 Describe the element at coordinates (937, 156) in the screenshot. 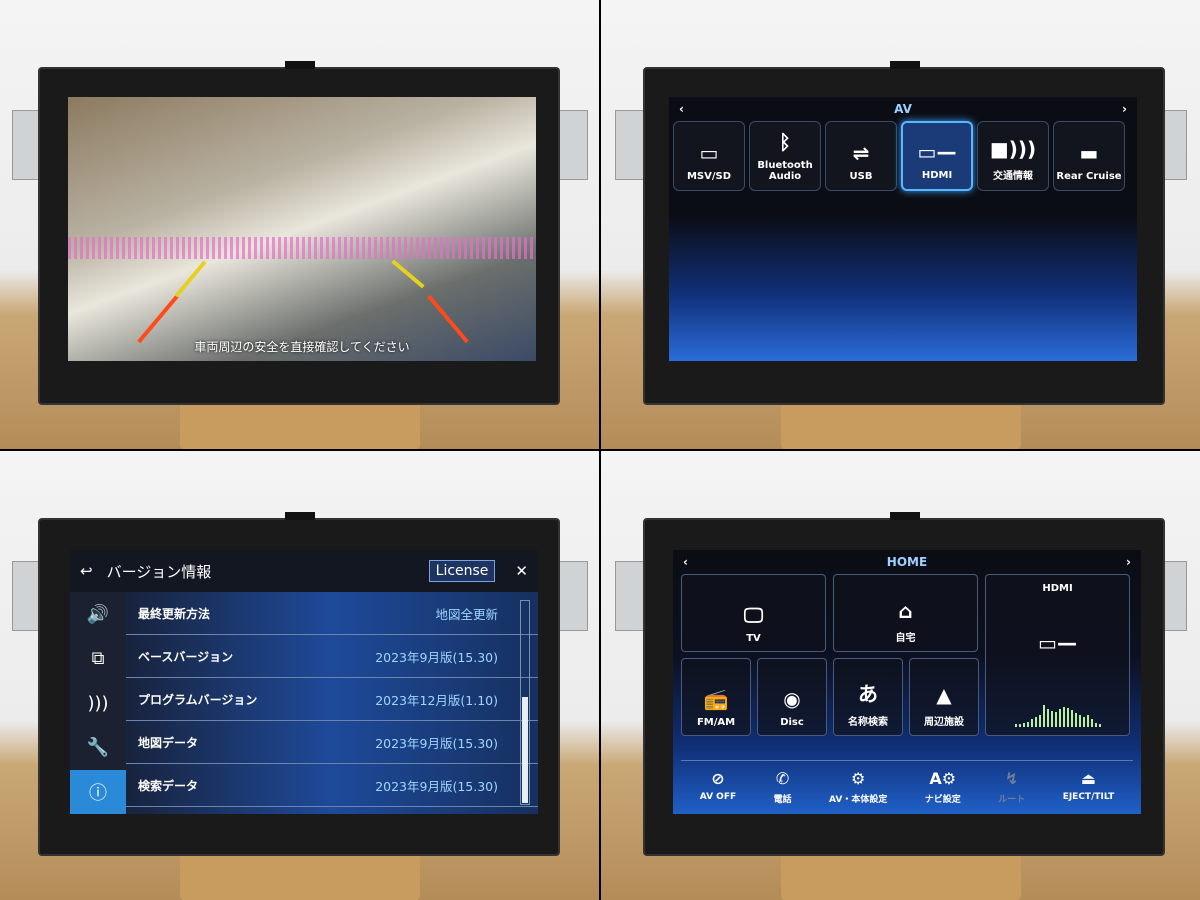

I see `av-source-hdmi: ▭— HDMI` at that location.